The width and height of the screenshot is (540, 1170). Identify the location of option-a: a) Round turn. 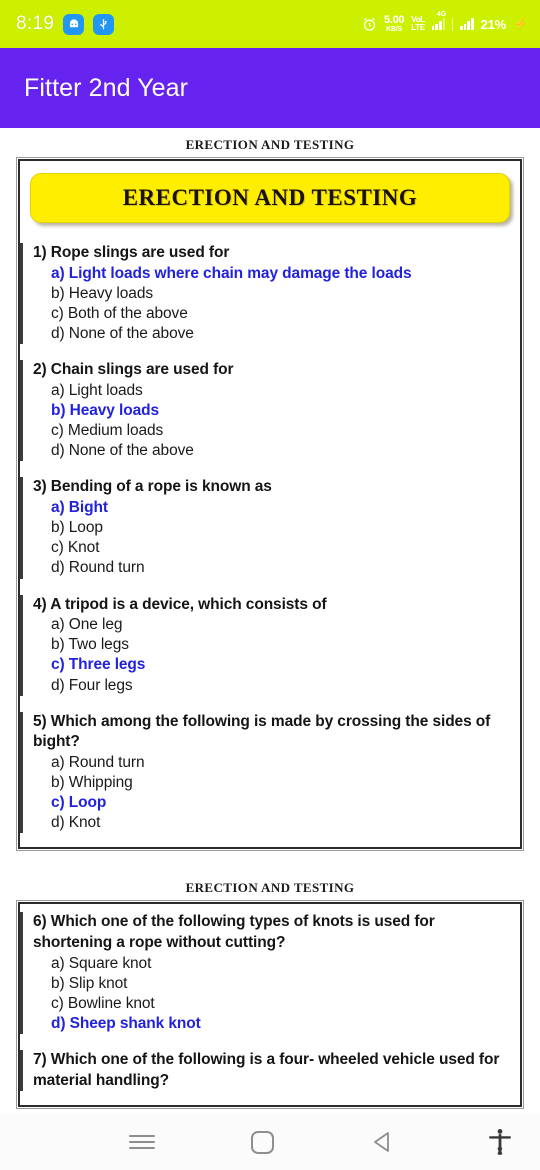
(271, 763).